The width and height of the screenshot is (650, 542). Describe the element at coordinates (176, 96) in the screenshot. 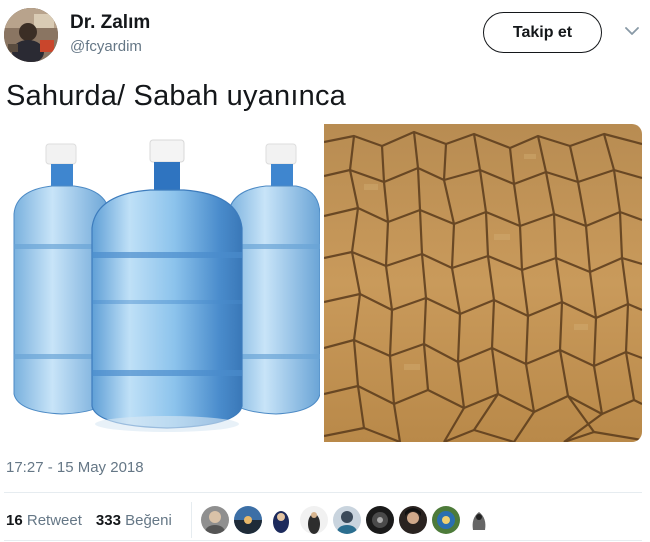

I see `tweet-text: Sahurda/ Sabah uyanınca` at that location.